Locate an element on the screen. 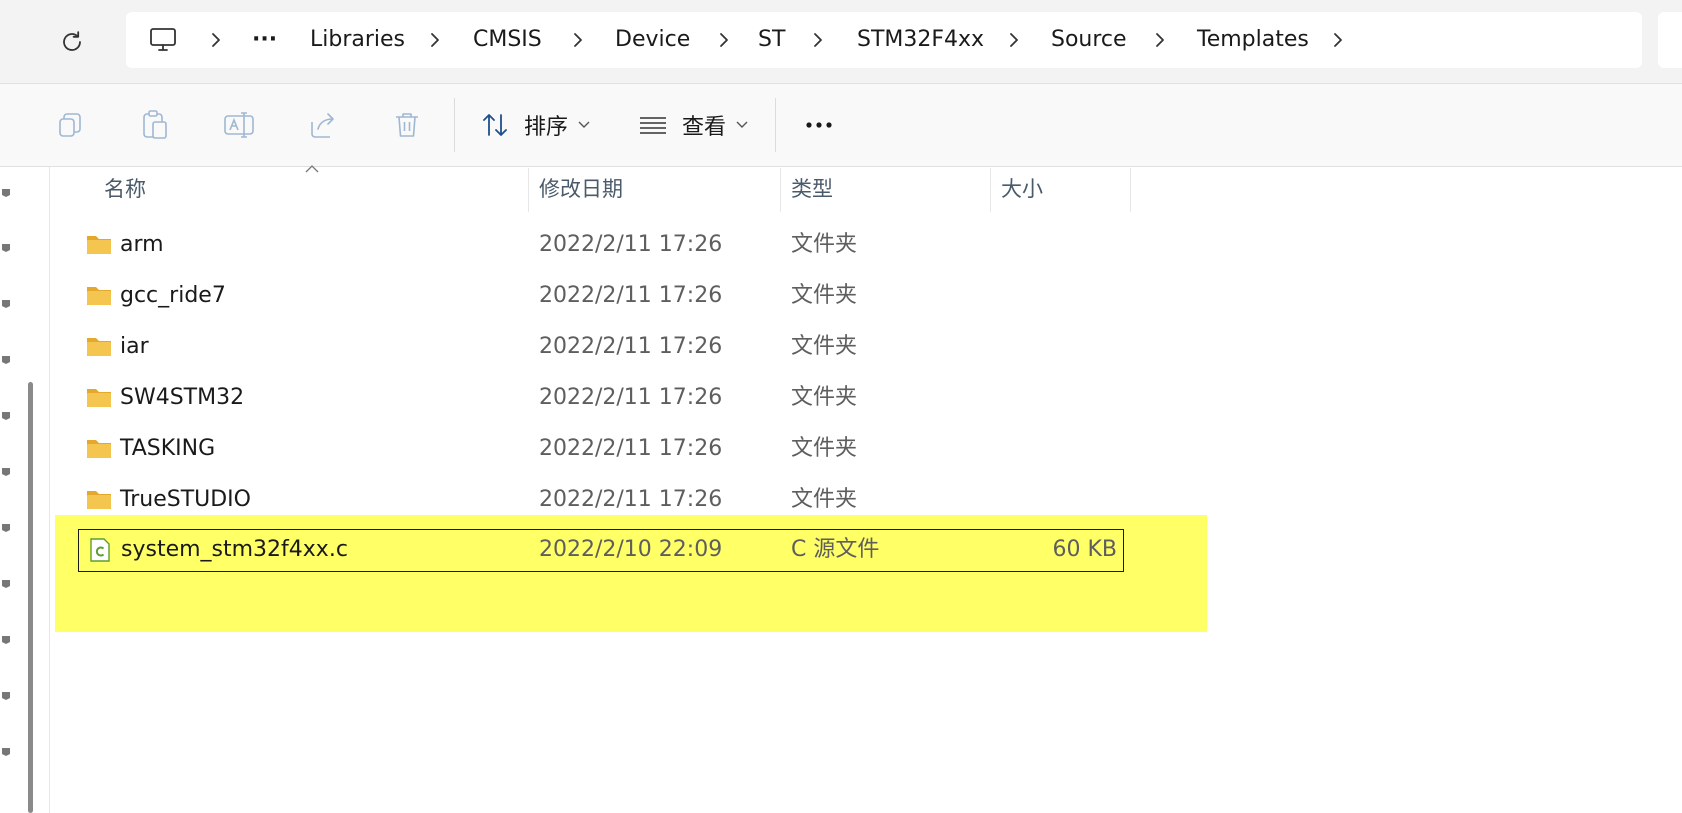  view-list-icon is located at coordinates (653, 125).